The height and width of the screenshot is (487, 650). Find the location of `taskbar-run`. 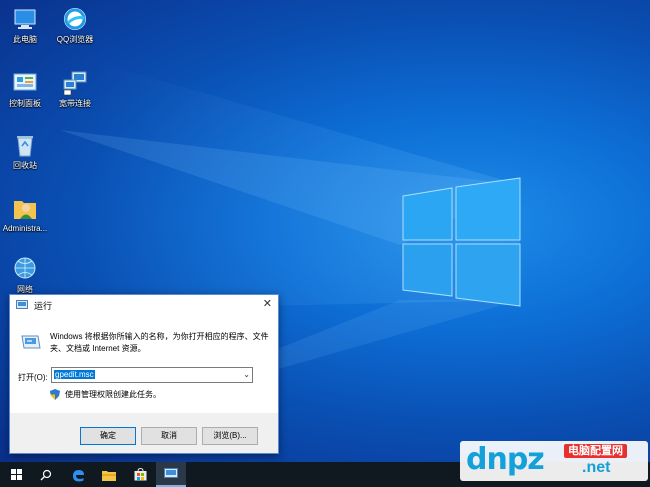

taskbar-run is located at coordinates (171, 474).